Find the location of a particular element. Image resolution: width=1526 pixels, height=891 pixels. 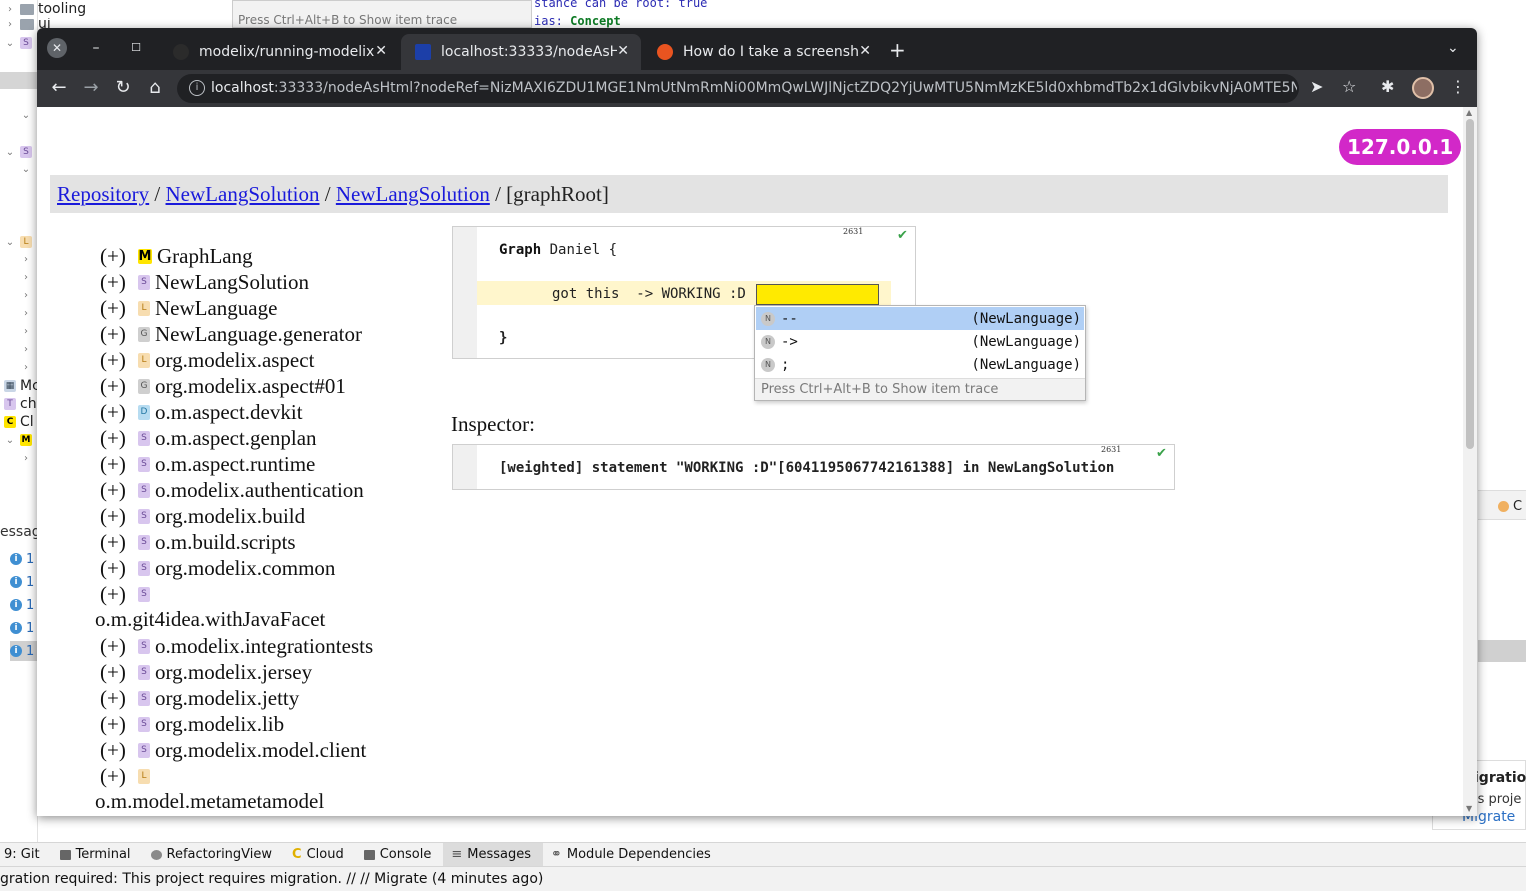

module-item: (+) So.m.aspect.genplan is located at coordinates (208, 438).